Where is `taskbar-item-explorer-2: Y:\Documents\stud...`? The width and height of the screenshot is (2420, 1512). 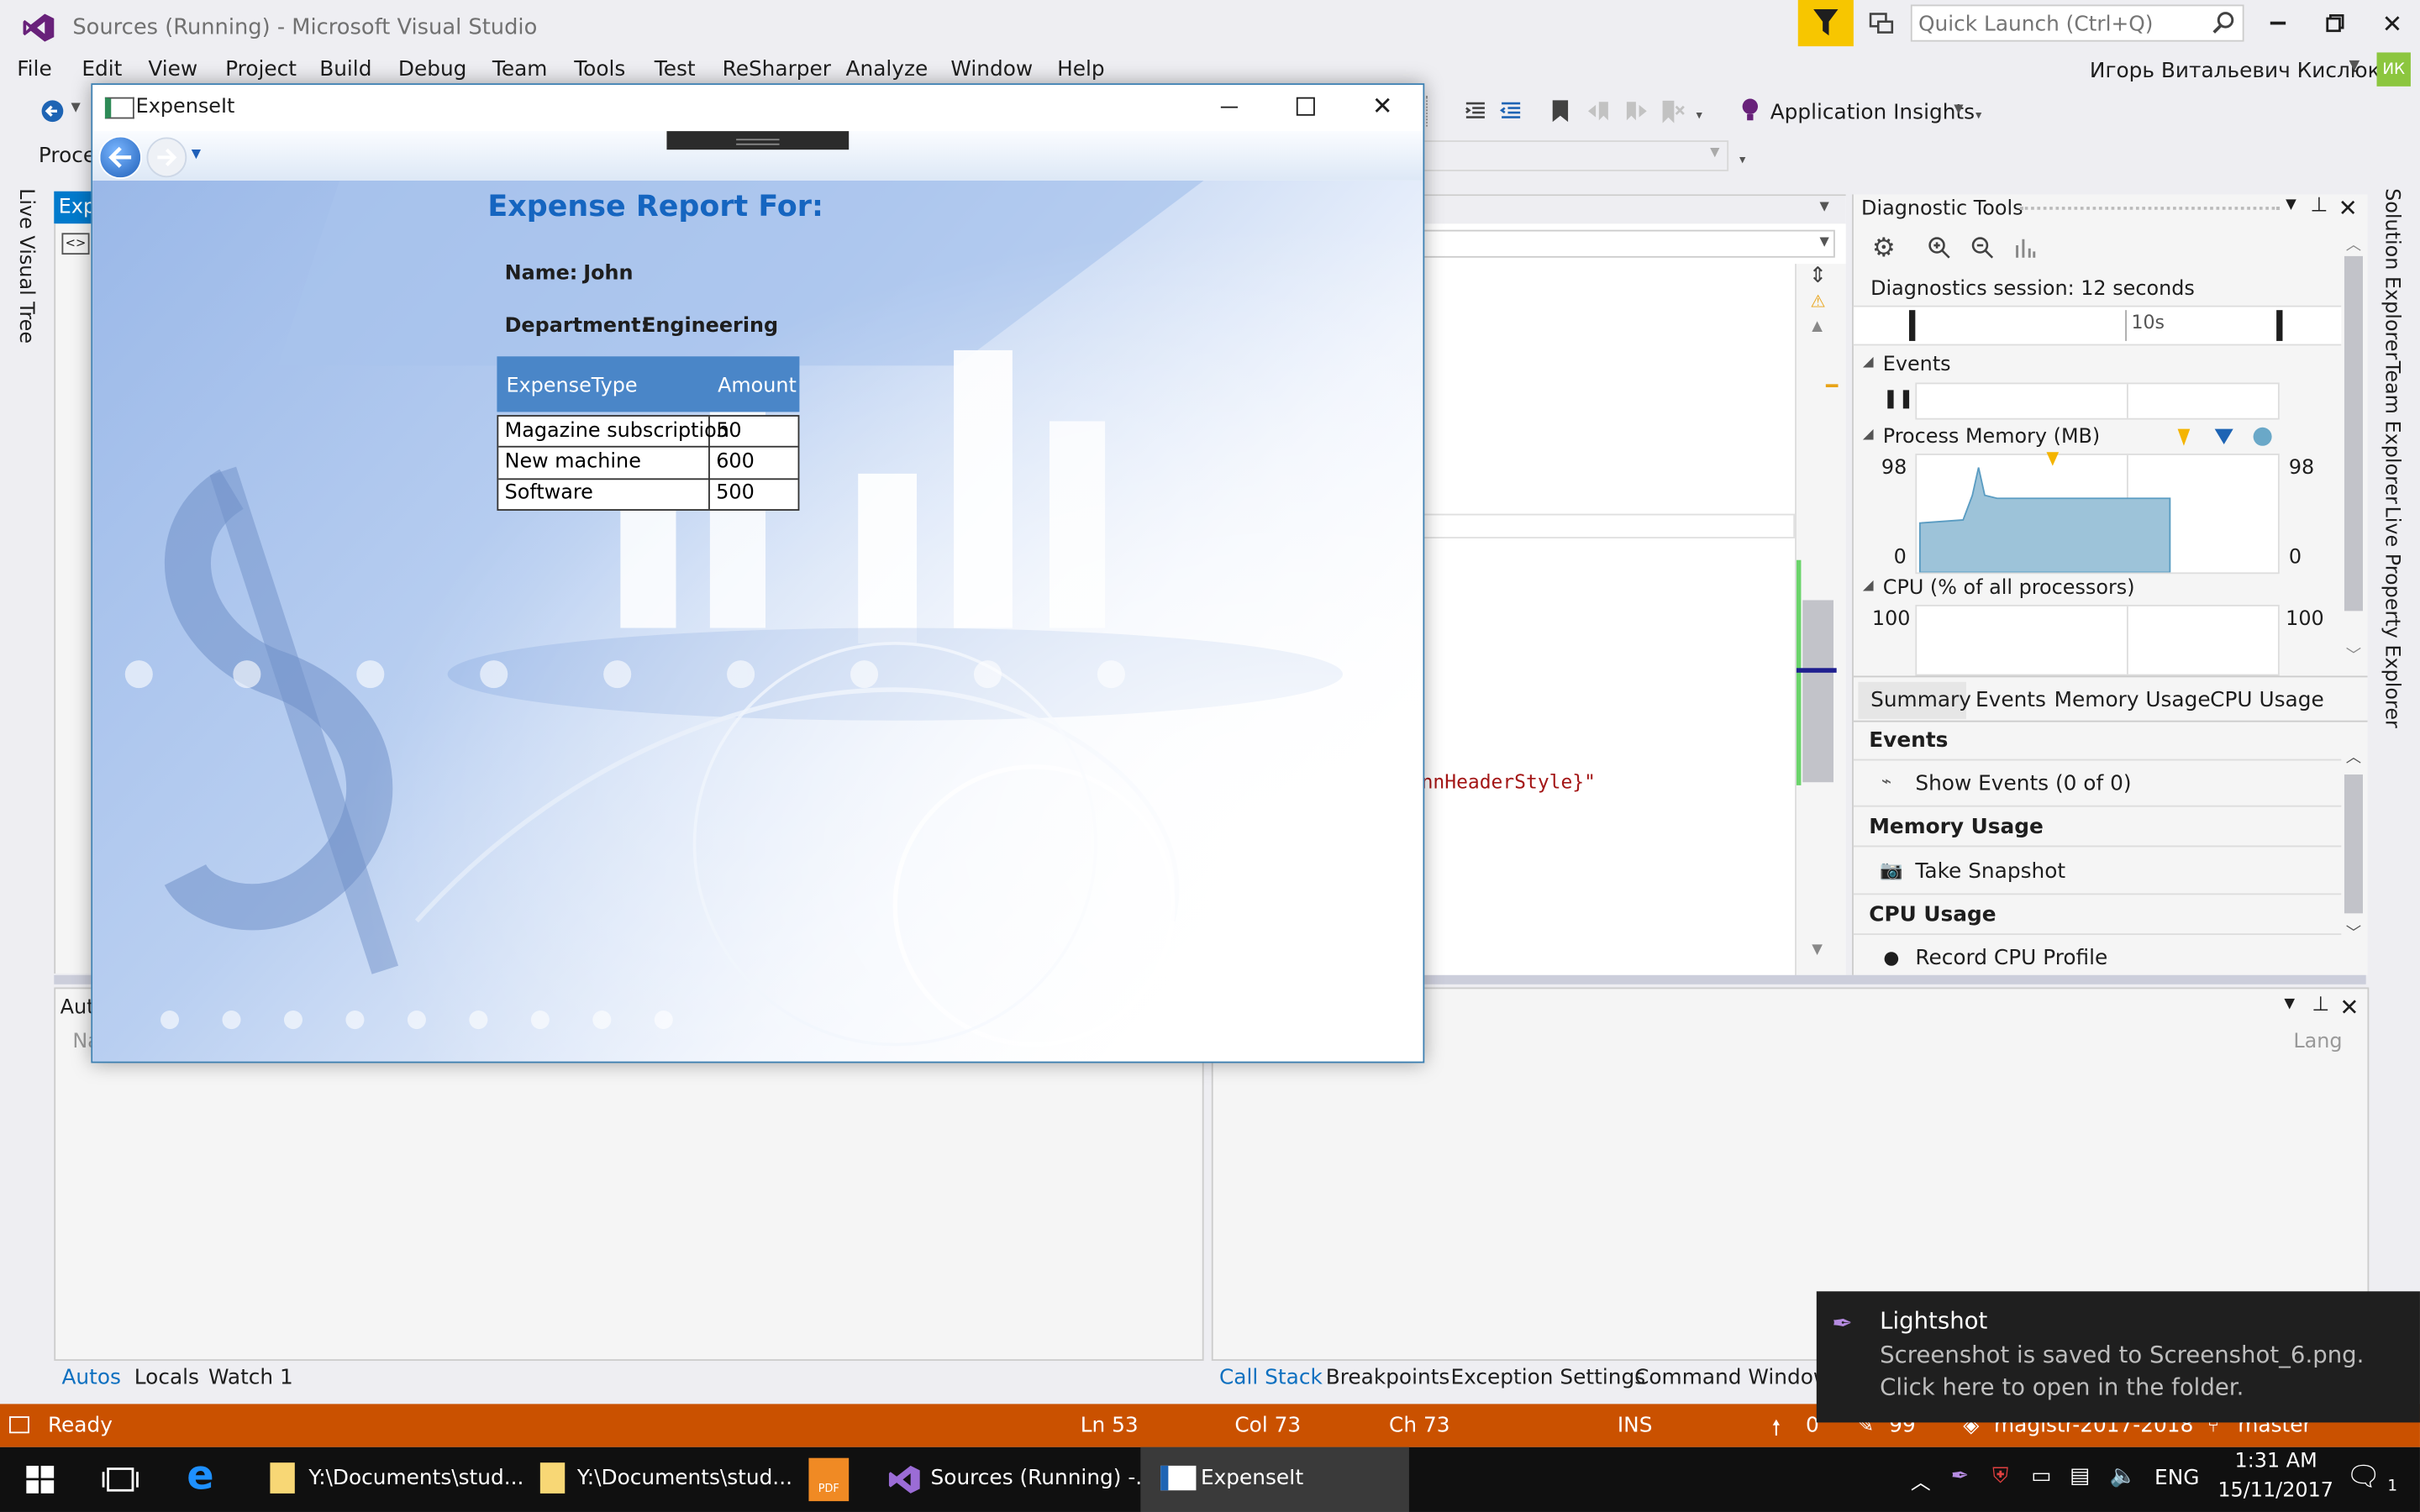 taskbar-item-explorer-2: Y:\Documents\stud... is located at coordinates (657, 1479).